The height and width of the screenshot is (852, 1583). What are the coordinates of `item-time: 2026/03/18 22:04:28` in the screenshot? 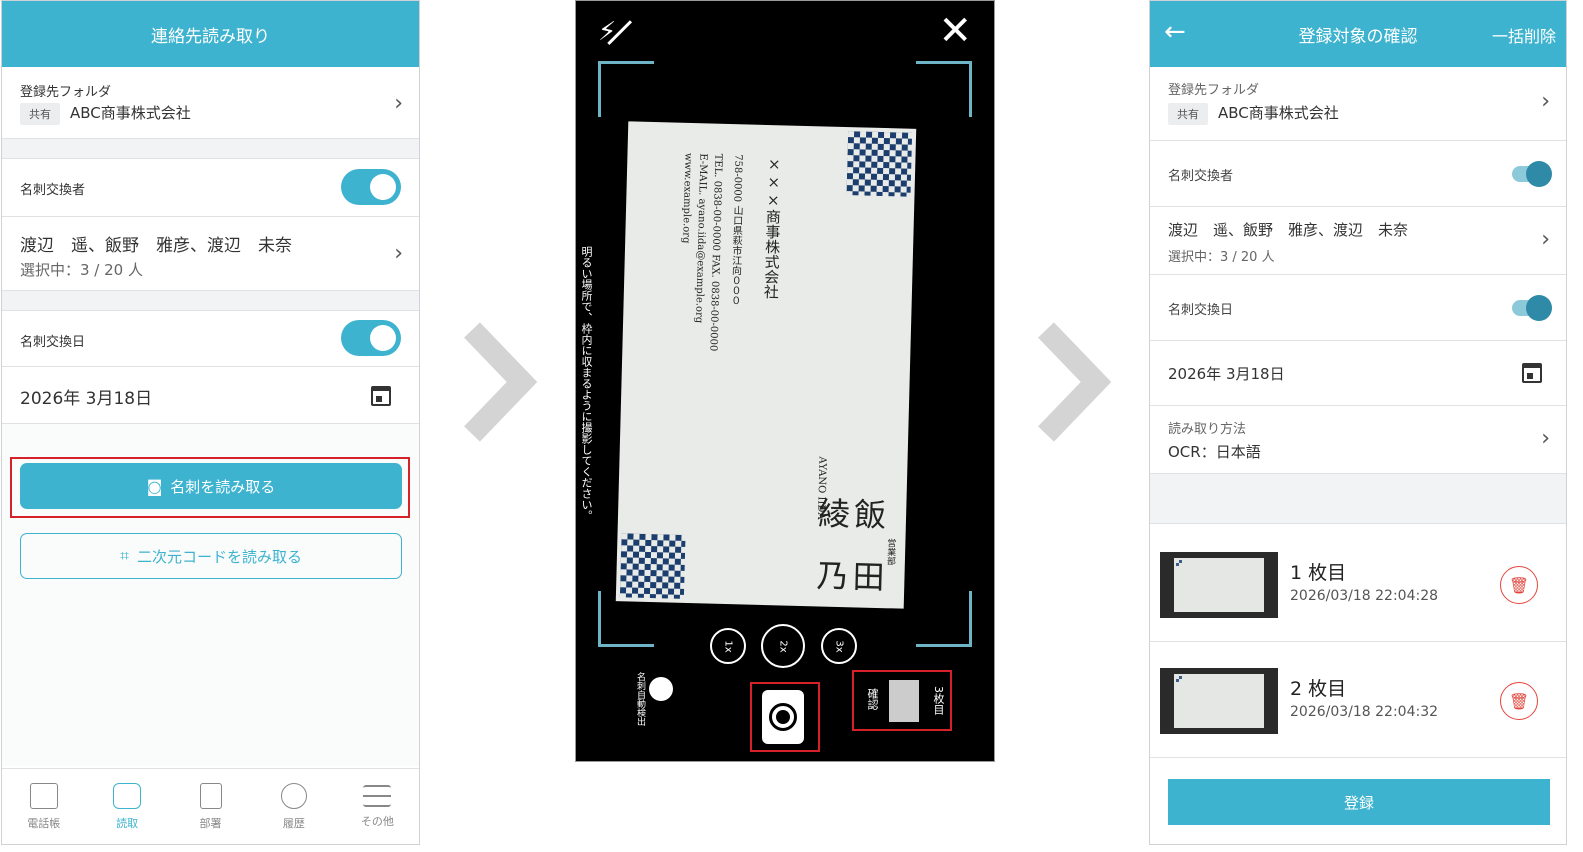 It's located at (1364, 596).